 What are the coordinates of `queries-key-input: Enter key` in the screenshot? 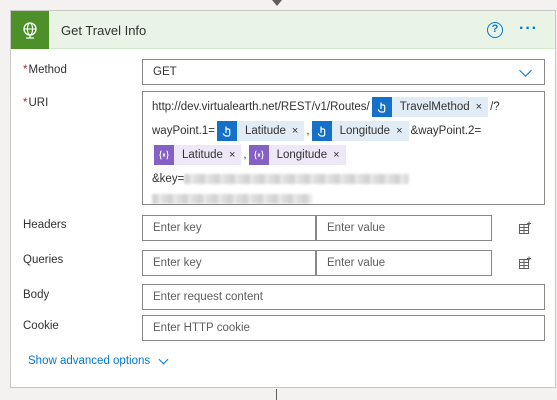 It's located at (229, 263).